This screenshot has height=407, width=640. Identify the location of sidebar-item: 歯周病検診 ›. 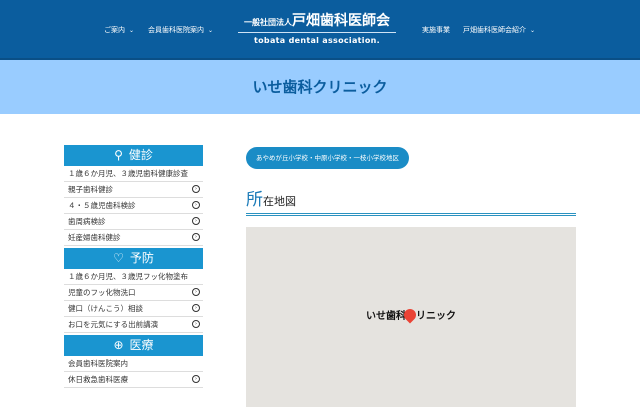
(133, 222).